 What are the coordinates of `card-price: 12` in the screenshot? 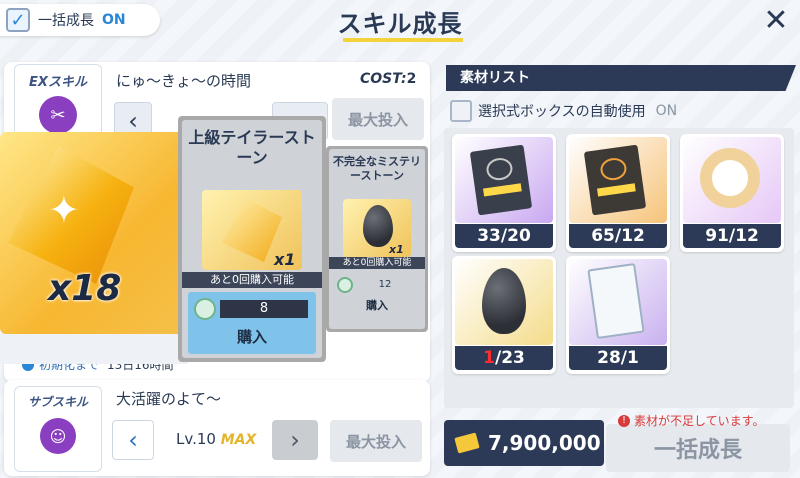 It's located at (385, 285).